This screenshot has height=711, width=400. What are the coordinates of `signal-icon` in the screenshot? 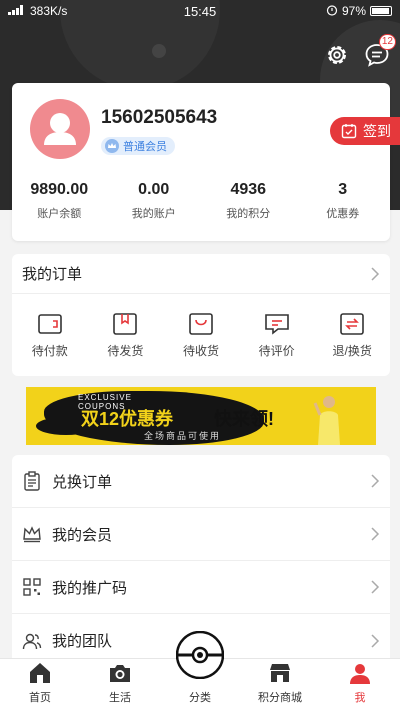 It's located at (17, 11).